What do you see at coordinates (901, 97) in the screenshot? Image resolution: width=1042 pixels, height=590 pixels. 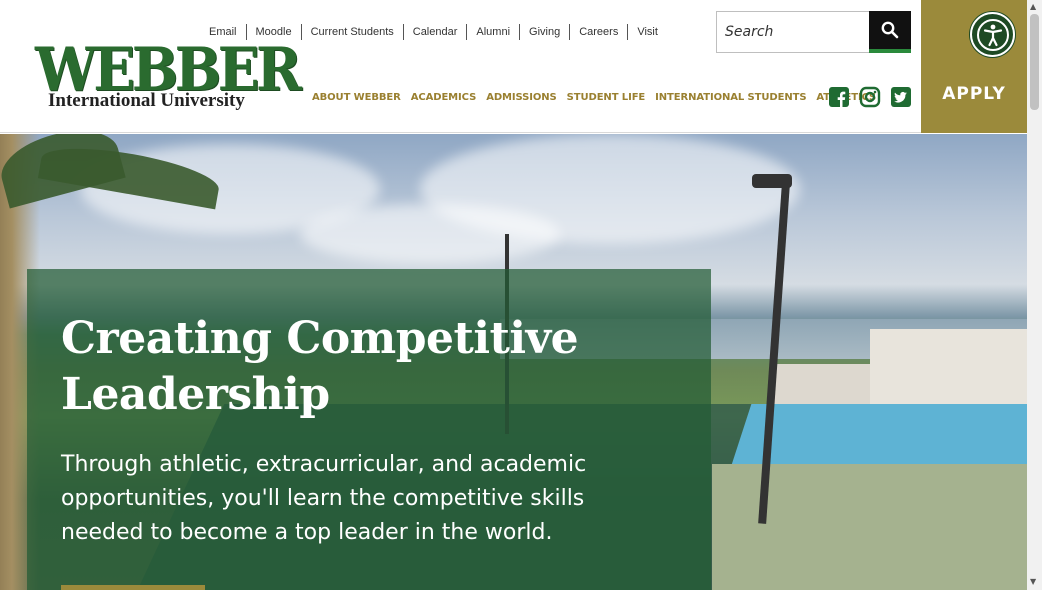 I see `twitter-icon` at bounding box center [901, 97].